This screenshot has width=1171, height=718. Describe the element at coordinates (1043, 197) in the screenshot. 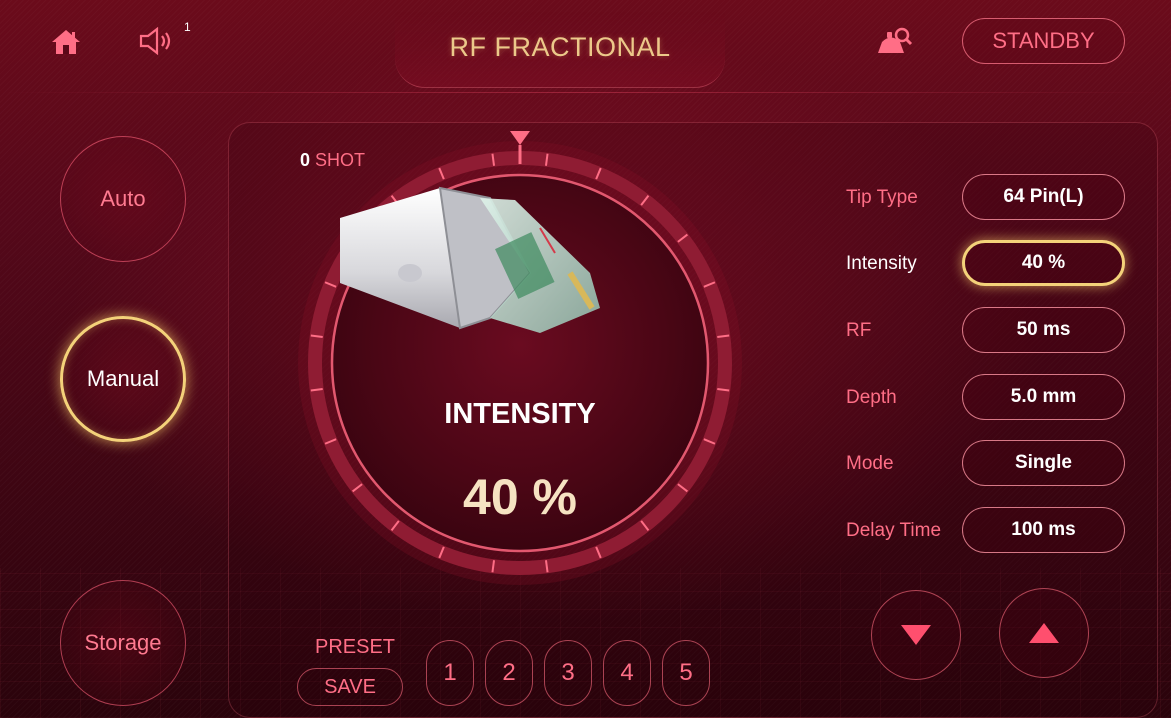

I see `setting-value-tip-type: 64 Pin(L)` at that location.